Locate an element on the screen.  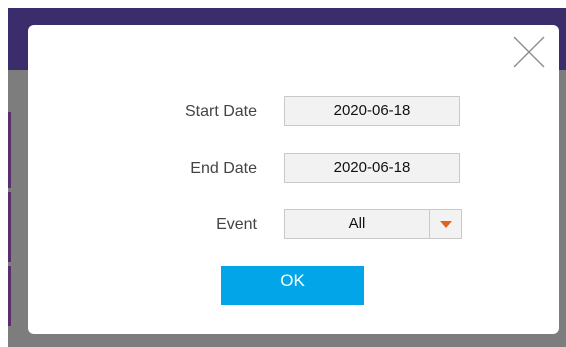
chevron-down-icon is located at coordinates (446, 224).